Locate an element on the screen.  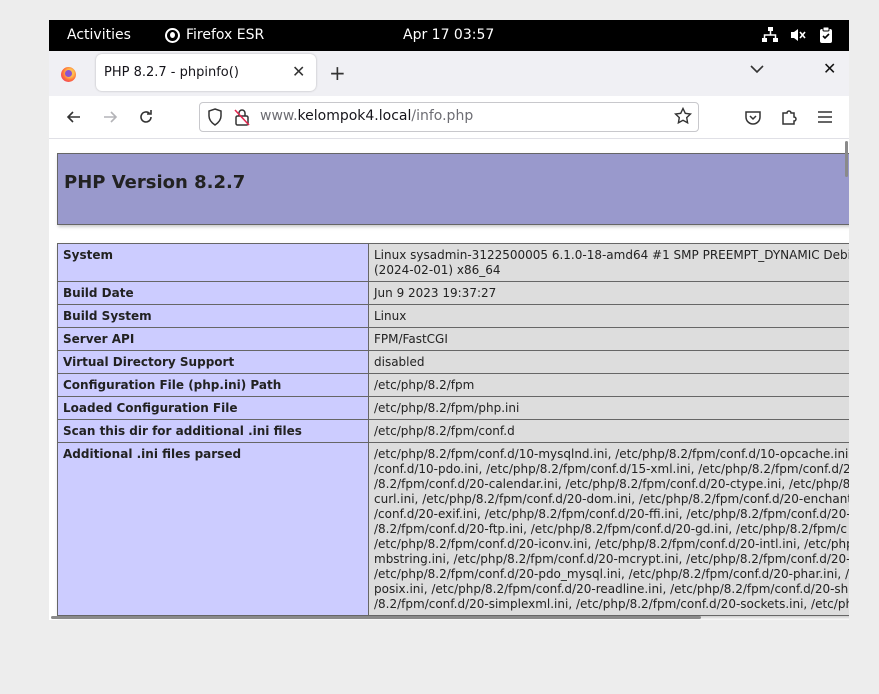
clipboard-icon is located at coordinates (826, 35).